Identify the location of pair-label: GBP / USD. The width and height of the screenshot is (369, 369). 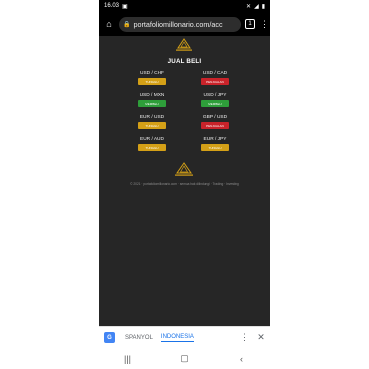
(215, 117).